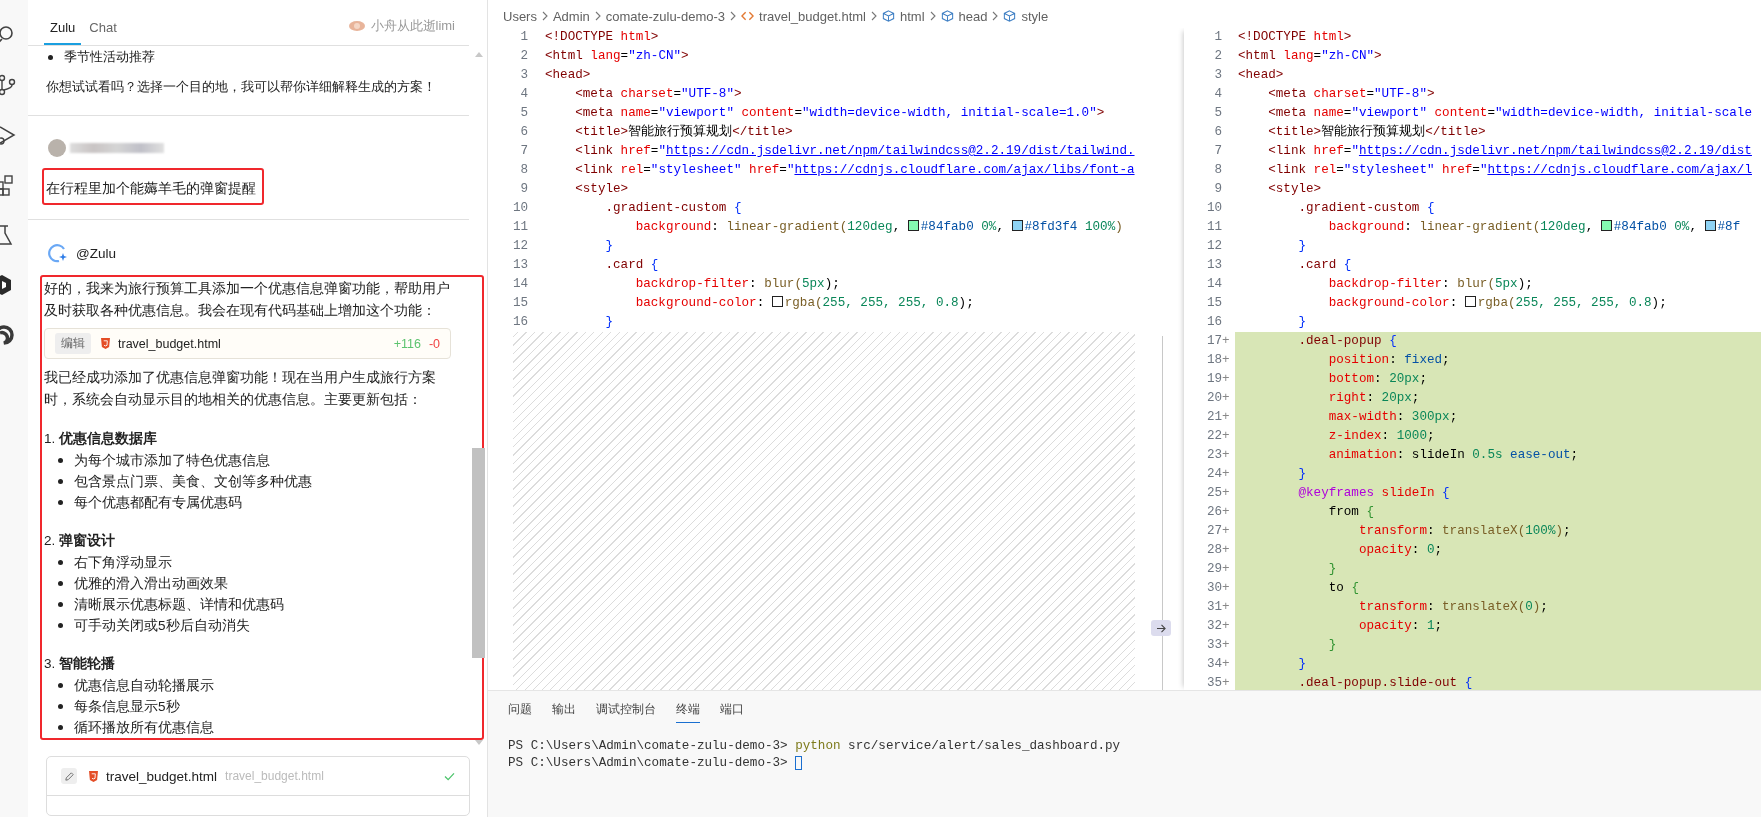  Describe the element at coordinates (571, 16) in the screenshot. I see `breadcrumb-item: Admin` at that location.